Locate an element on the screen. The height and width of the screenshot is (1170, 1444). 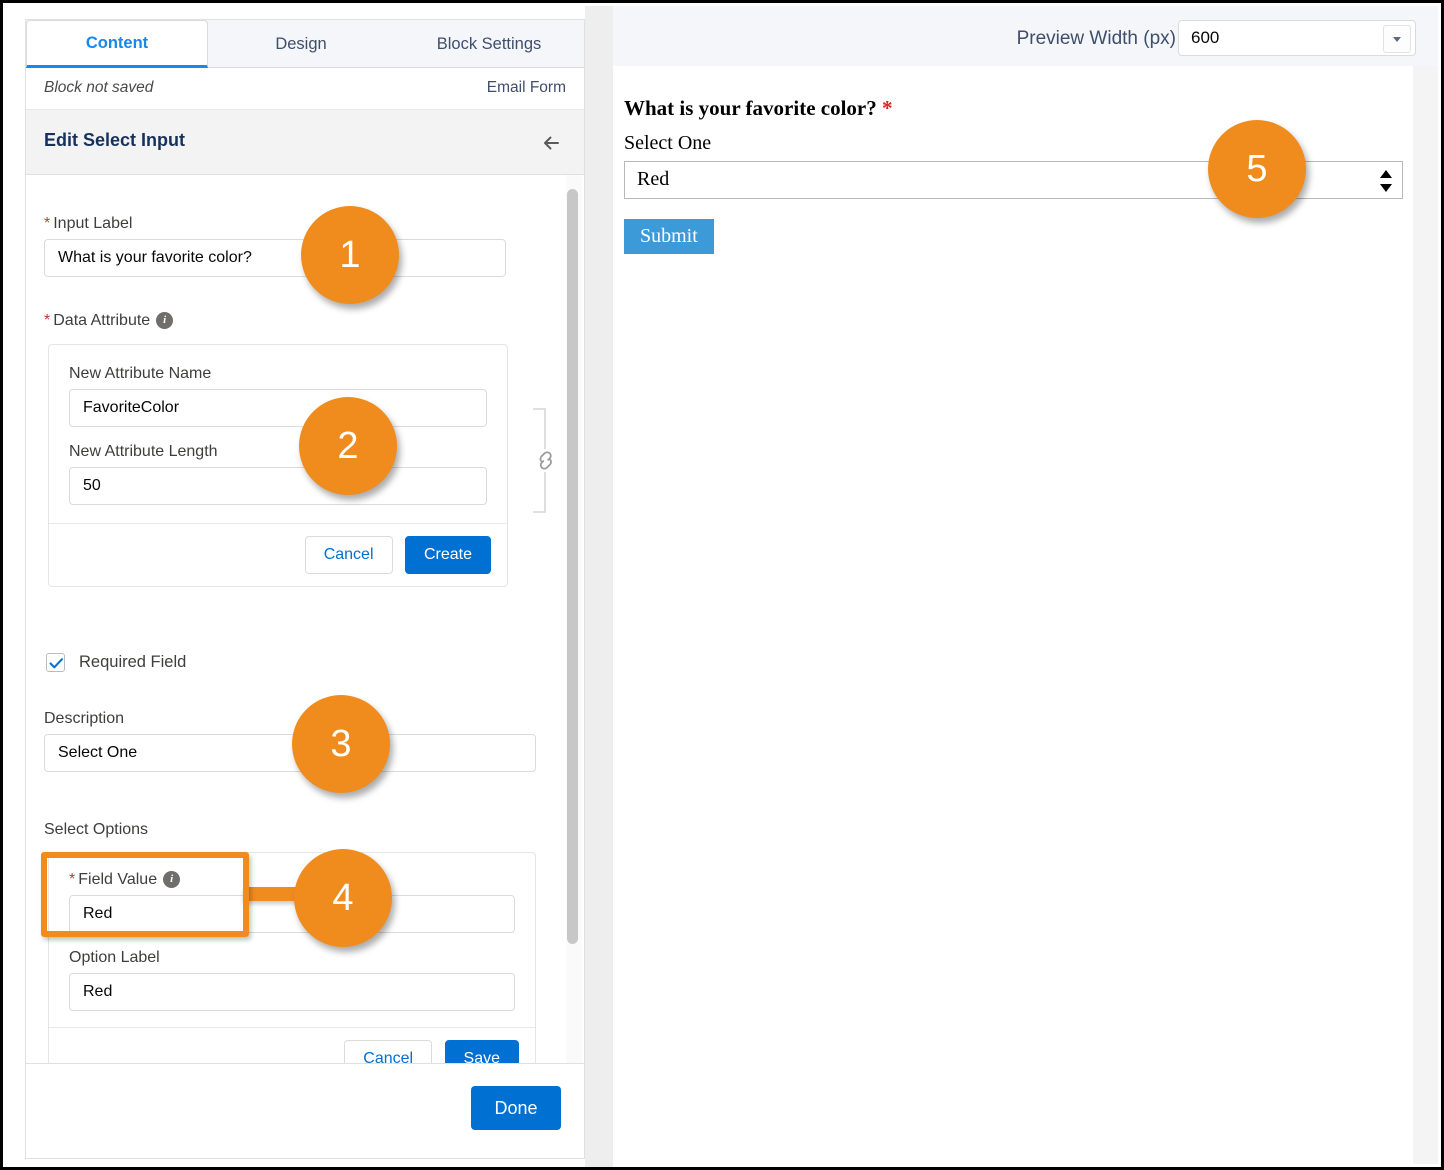
new-attribute-length-input is located at coordinates (278, 486).